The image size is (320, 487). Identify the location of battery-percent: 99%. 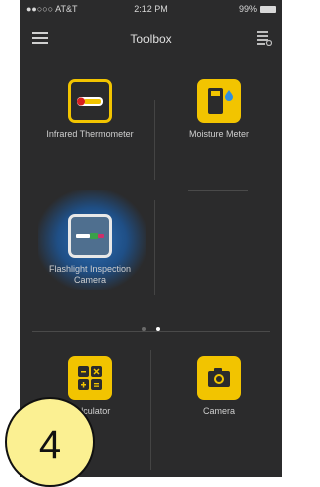
(247, 9).